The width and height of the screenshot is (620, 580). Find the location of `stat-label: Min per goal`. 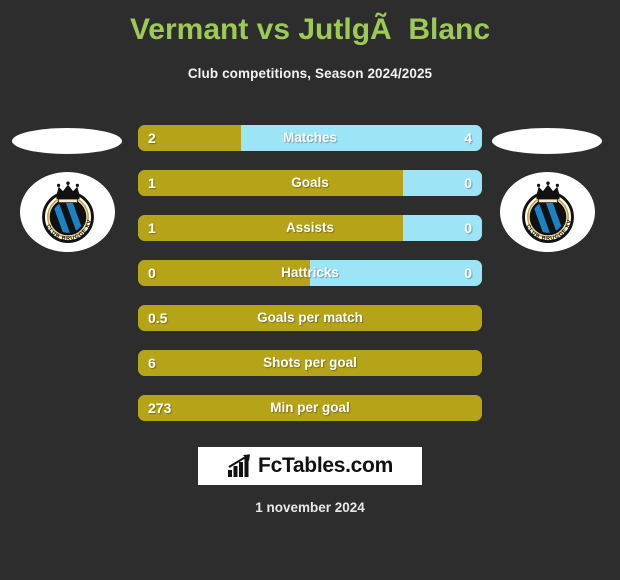

stat-label: Min per goal is located at coordinates (310, 407).